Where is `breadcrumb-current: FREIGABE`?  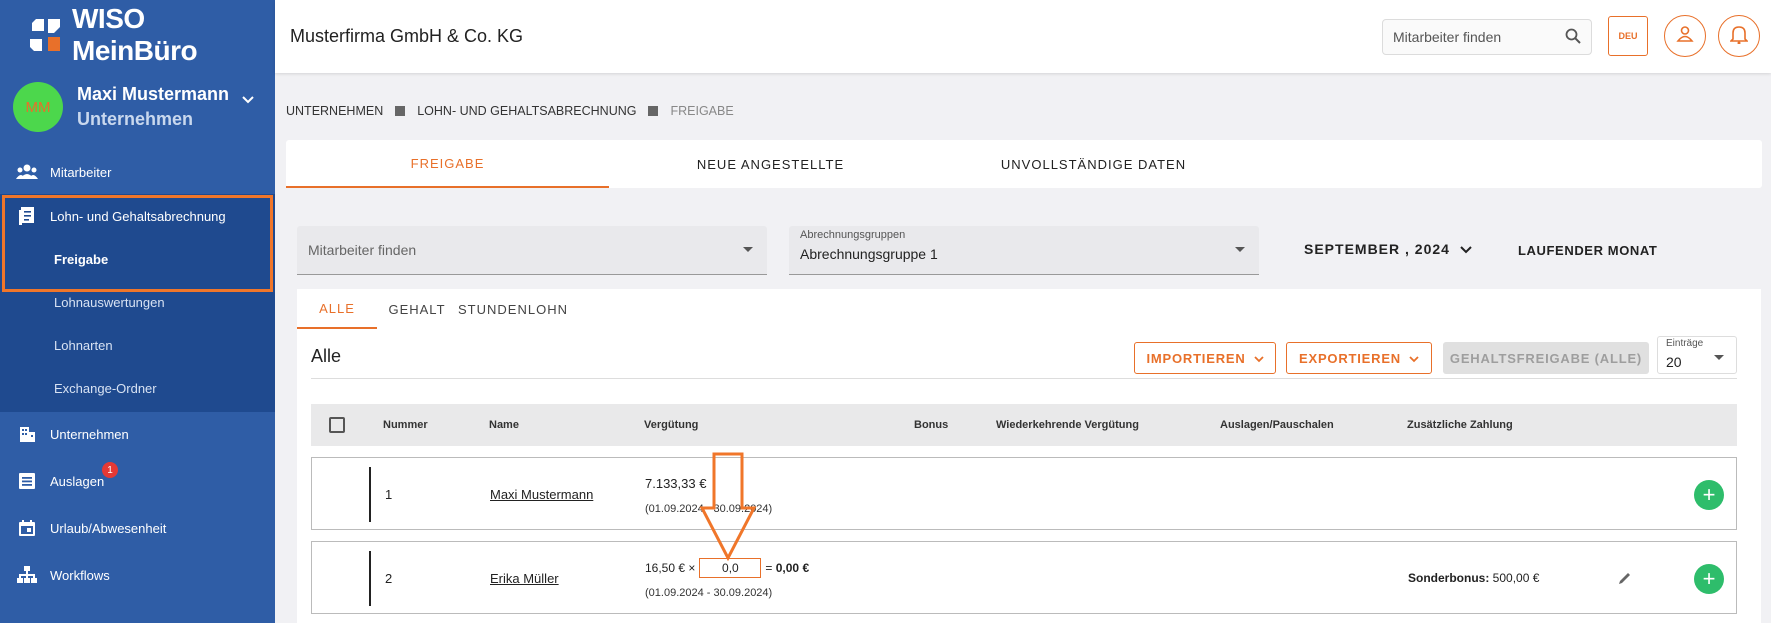 breadcrumb-current: FREIGABE is located at coordinates (702, 111).